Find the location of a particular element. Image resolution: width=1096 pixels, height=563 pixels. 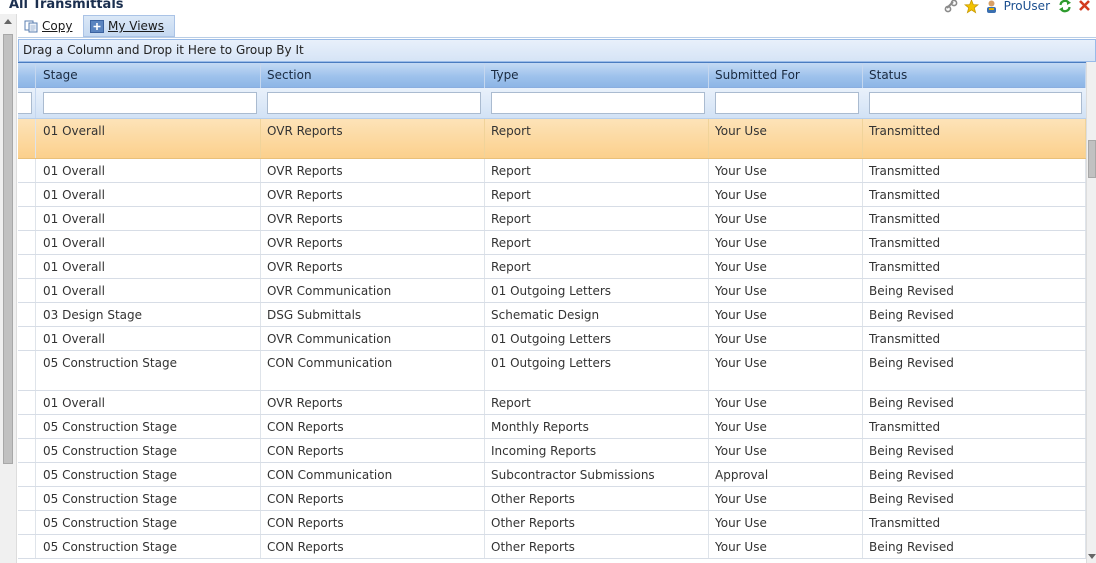

refresh-icon is located at coordinates (1065, 6).